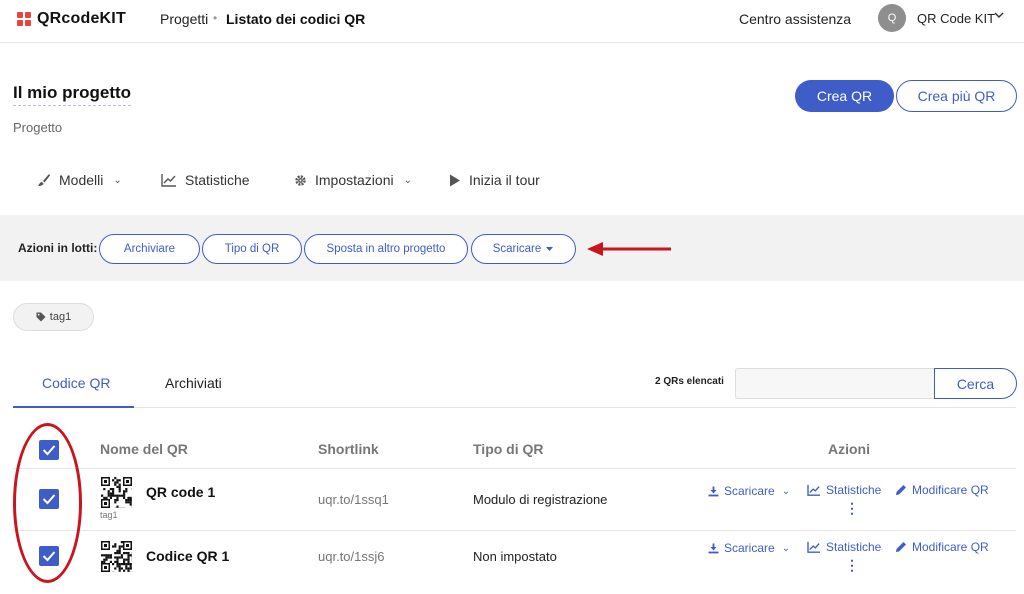 Image resolution: width=1024 pixels, height=594 pixels. Describe the element at coordinates (44, 180) in the screenshot. I see `brush-icon` at that location.